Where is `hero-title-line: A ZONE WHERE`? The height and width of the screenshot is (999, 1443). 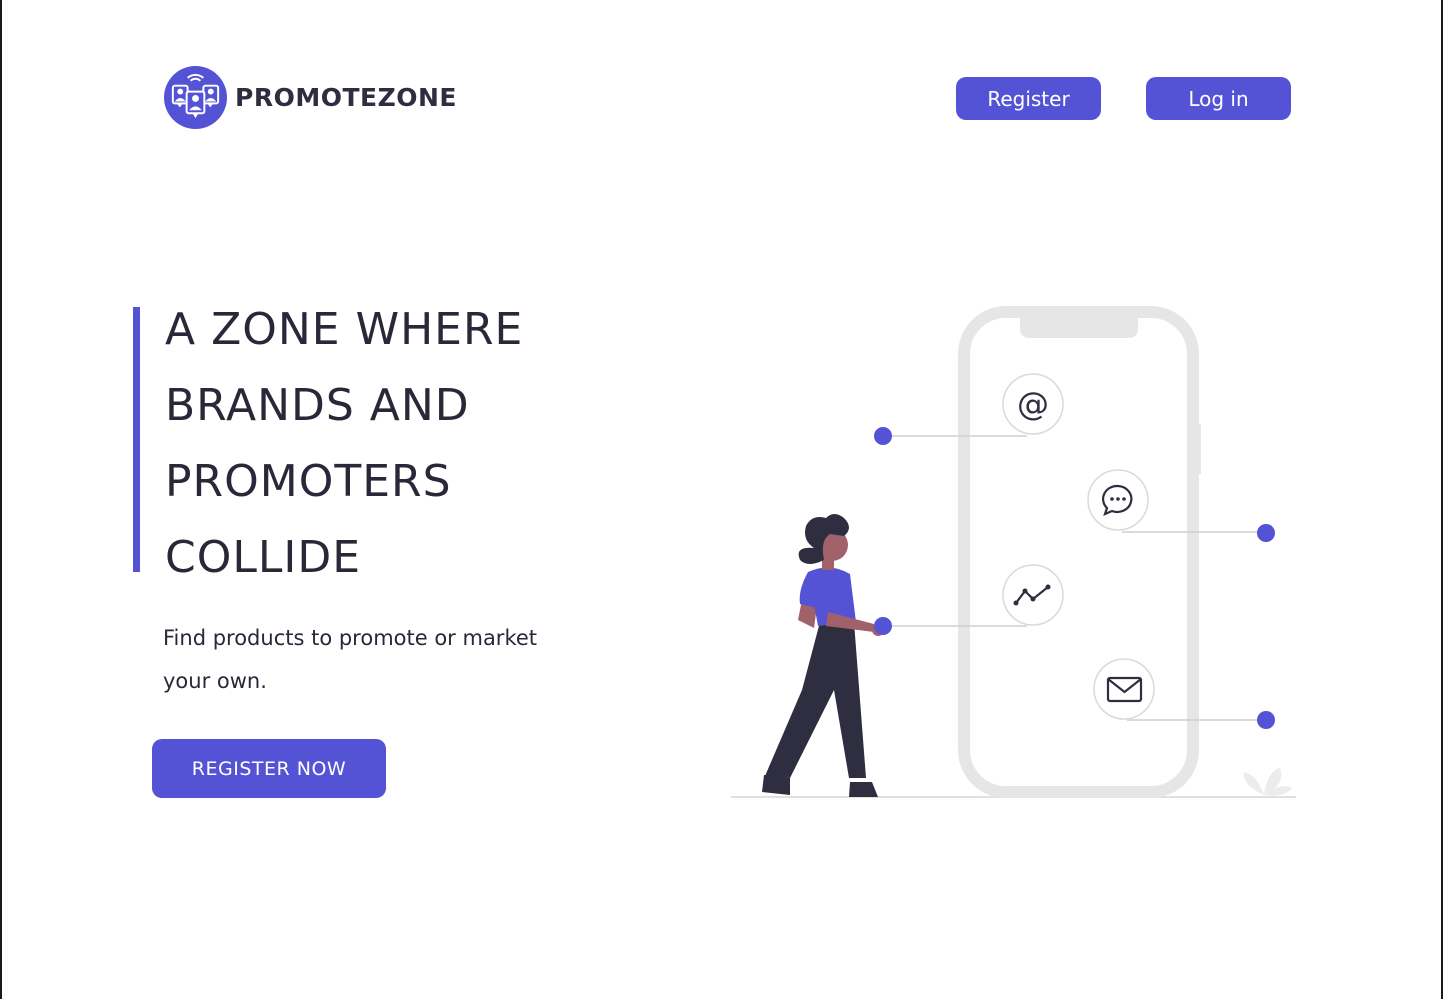
hero-title-line: A ZONE WHERE is located at coordinates (344, 329).